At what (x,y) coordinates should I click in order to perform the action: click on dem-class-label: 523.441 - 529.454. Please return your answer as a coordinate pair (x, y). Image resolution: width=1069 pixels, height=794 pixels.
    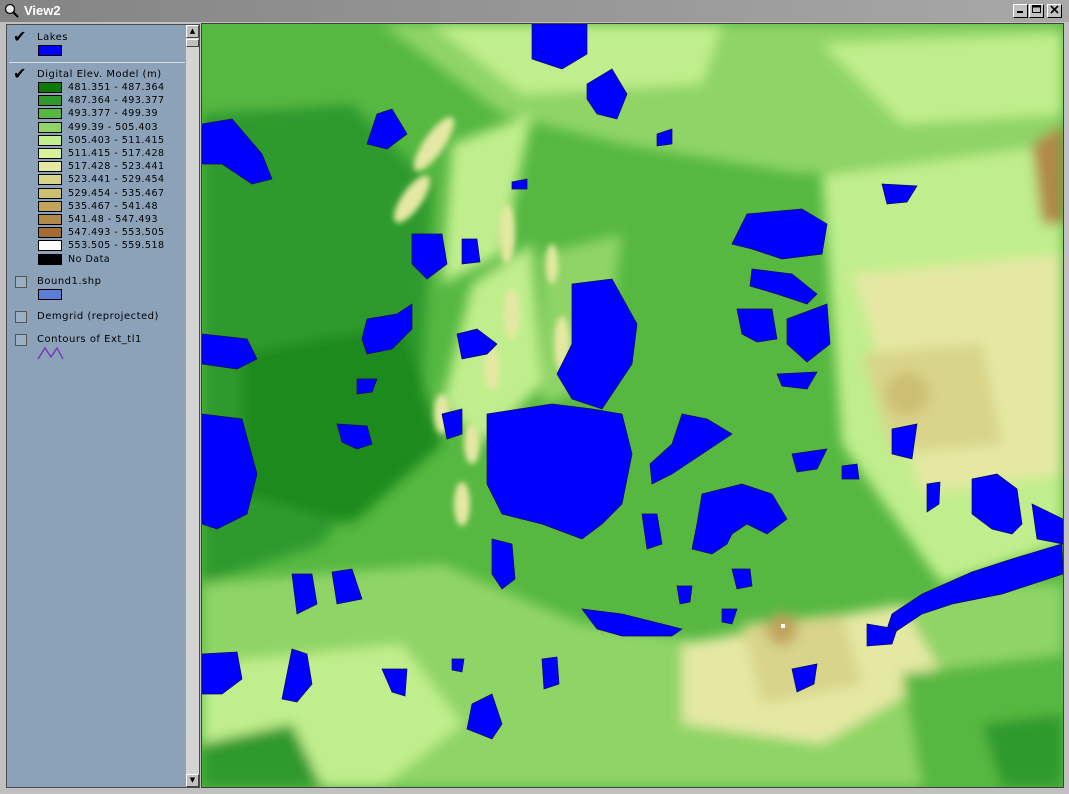
    Looking at the image, I should click on (116, 179).